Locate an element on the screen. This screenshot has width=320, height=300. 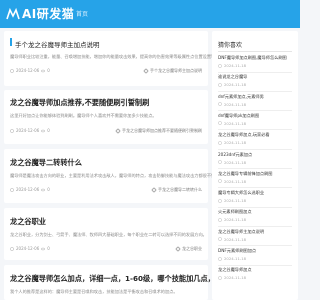
post-tag: 手龙之谷魔导师加点推荐不要随便刷引誓制刷 is located at coordinates (158, 131).